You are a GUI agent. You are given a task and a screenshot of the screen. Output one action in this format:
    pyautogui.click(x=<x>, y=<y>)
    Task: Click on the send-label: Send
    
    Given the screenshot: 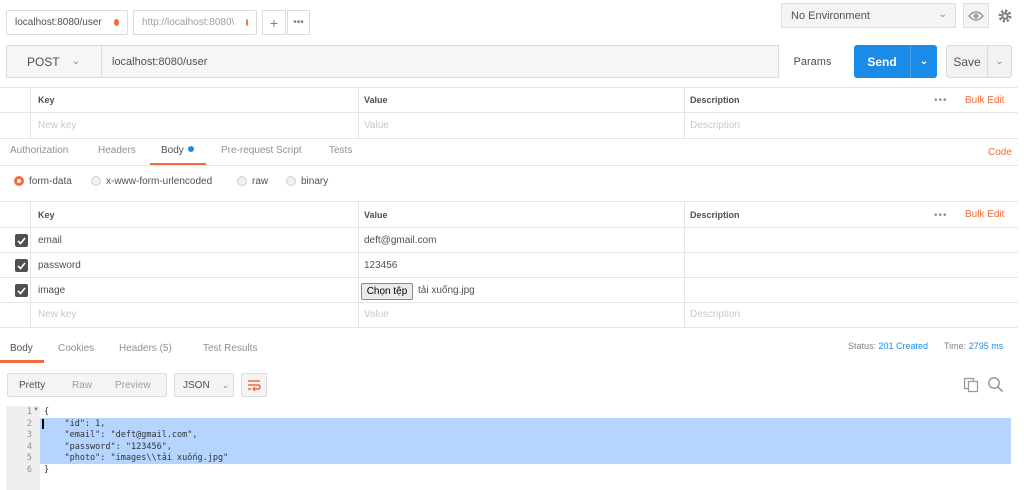 What is the action you would take?
    pyautogui.click(x=882, y=61)
    